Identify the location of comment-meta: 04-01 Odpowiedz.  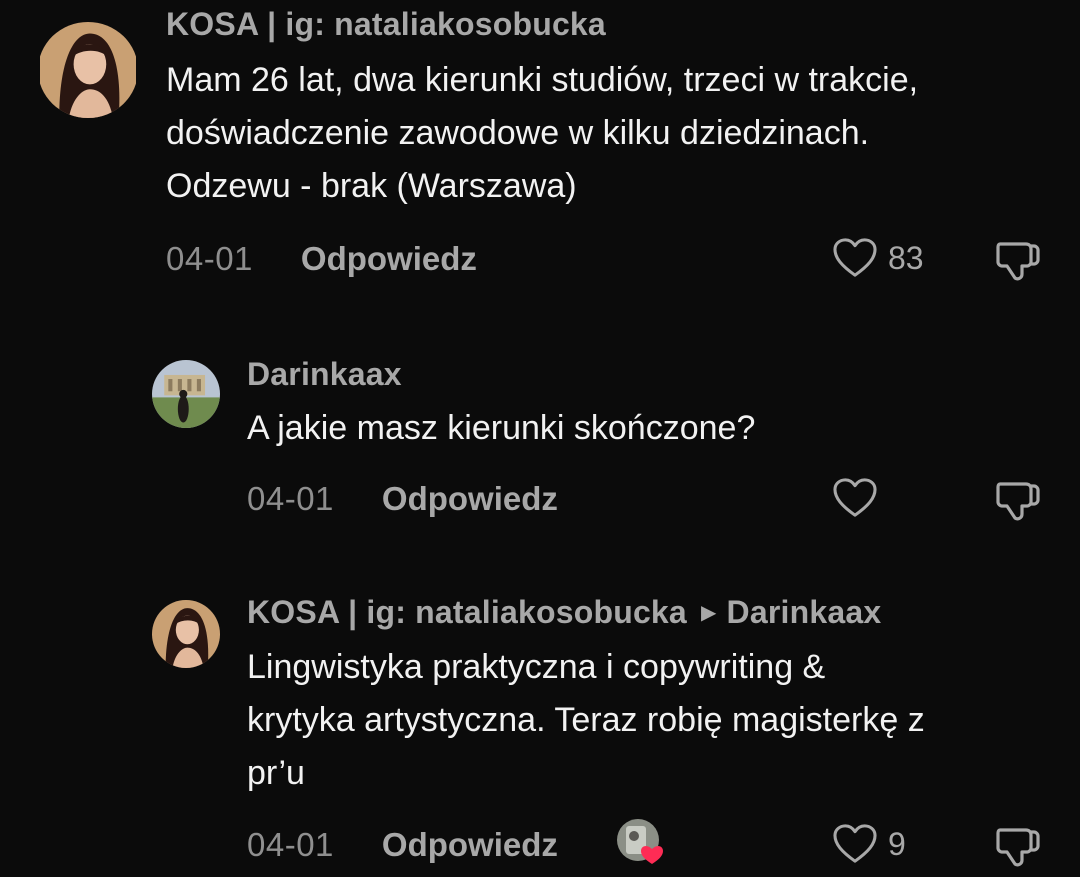
(321, 259).